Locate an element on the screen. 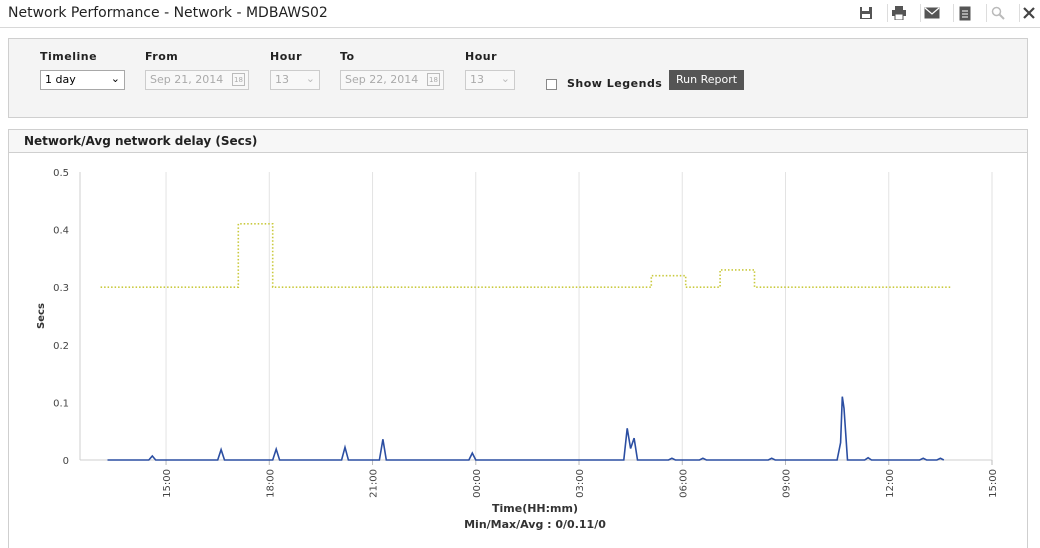 The height and width of the screenshot is (548, 1040). to-date-field: Sep 22, 2014 18 is located at coordinates (392, 80).